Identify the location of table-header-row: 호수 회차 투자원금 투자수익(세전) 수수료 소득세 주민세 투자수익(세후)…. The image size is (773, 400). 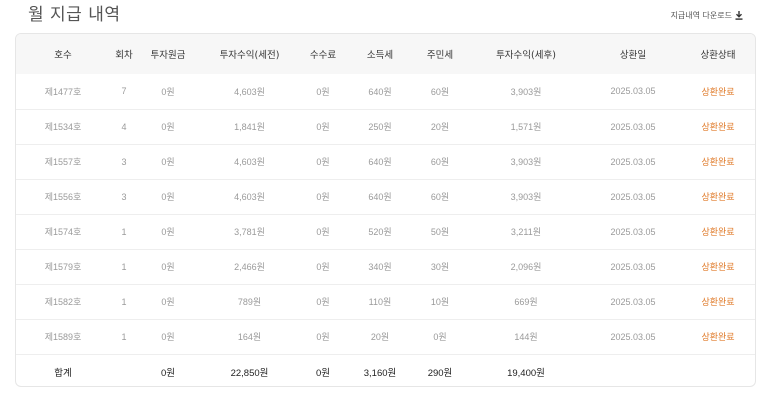
(385, 54).